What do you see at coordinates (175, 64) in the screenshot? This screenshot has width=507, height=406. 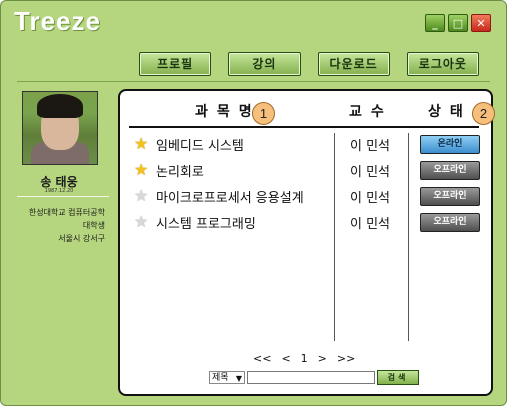 I see `profile-button: 프로필` at bounding box center [175, 64].